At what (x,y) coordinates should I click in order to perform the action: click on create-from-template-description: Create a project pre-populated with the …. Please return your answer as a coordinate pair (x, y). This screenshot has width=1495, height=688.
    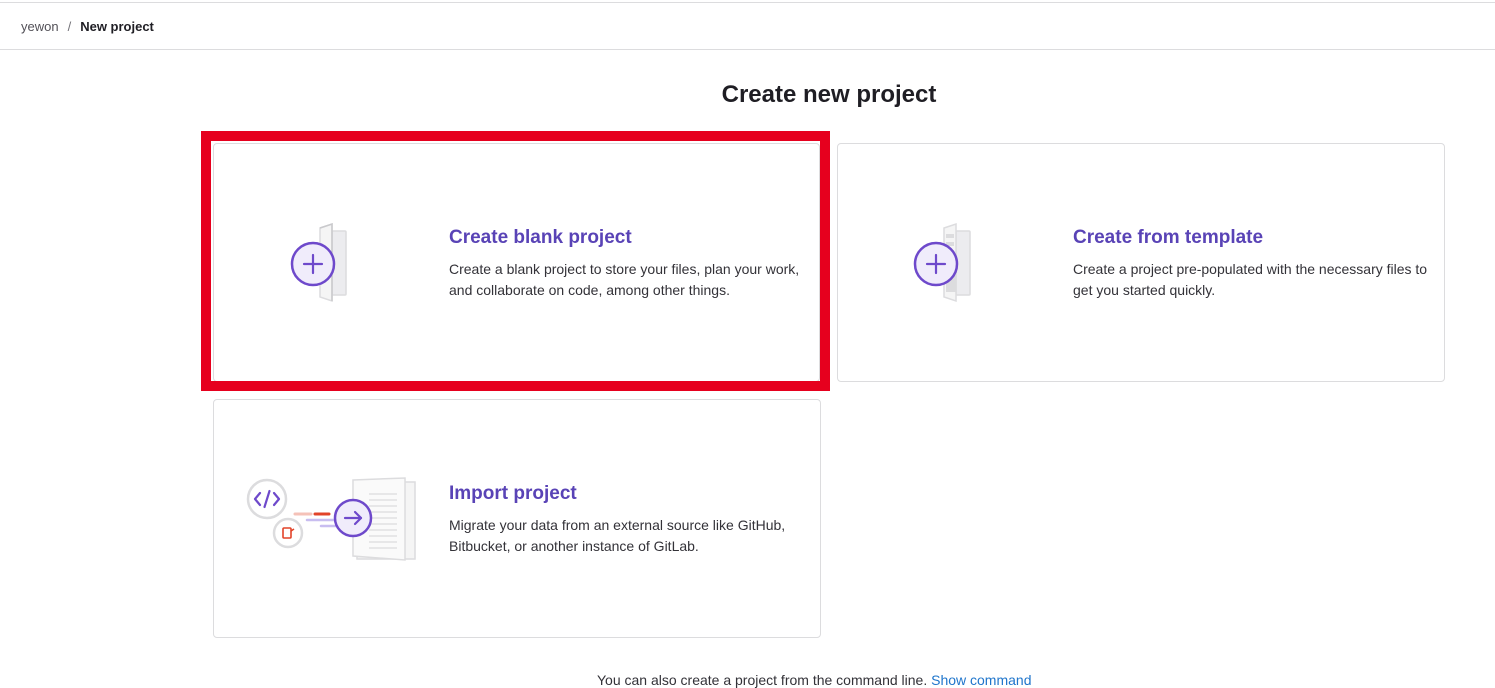
    Looking at the image, I should click on (1250, 279).